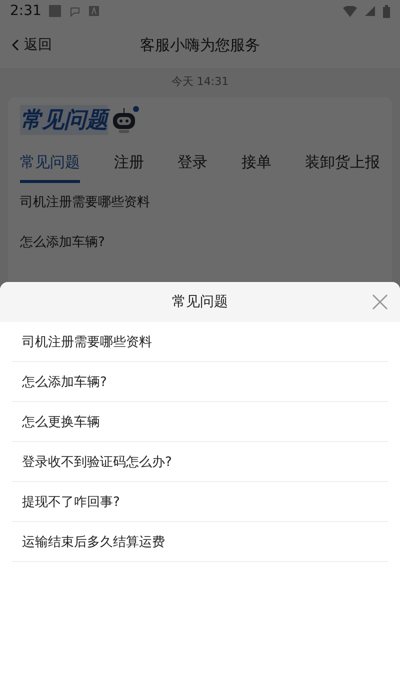 The height and width of the screenshot is (700, 400). Describe the element at coordinates (200, 542) in the screenshot. I see `question-item: 运输结束后多久结算运费` at that location.